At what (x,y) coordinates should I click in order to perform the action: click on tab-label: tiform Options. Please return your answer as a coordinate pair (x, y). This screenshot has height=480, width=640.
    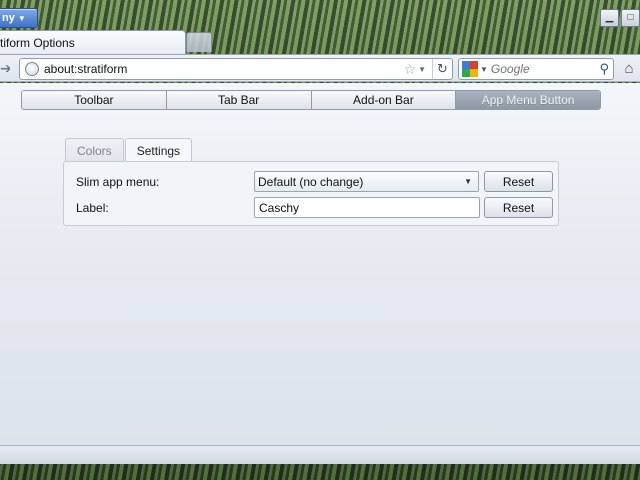
    Looking at the image, I should click on (37, 43).